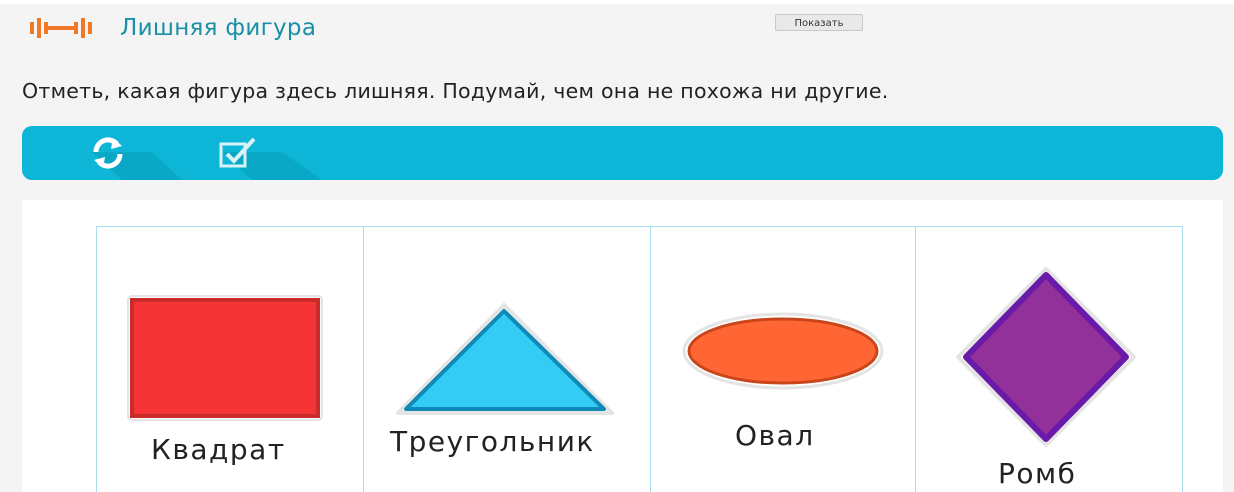  What do you see at coordinates (622, 153) in the screenshot?
I see `toolbar` at bounding box center [622, 153].